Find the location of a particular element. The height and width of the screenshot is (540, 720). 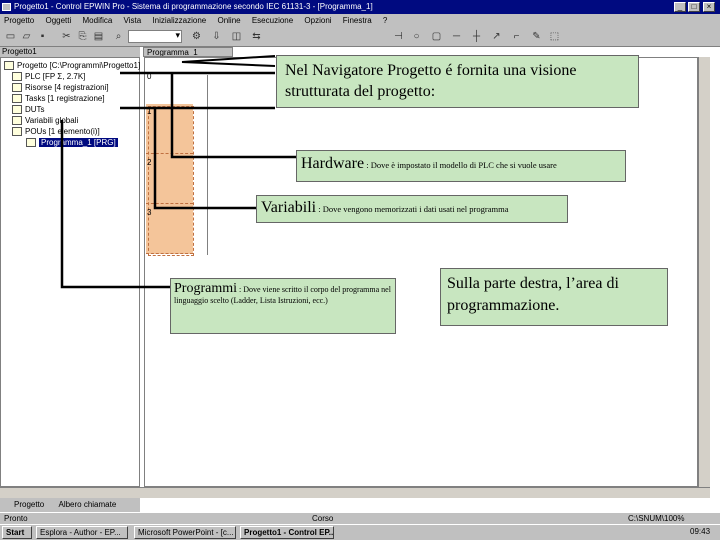

variables-title: Variabili is located at coordinates (289, 207).